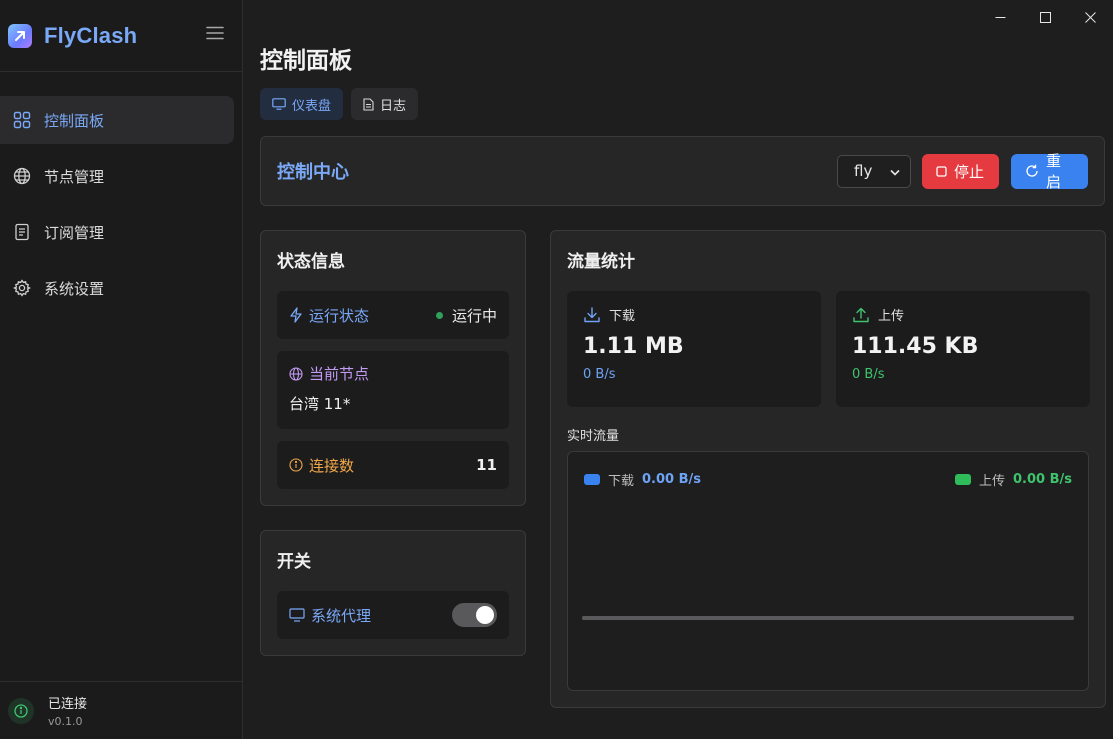 The height and width of the screenshot is (739, 1113). Describe the element at coordinates (393, 615) in the screenshot. I see `system-proxy-row: 系统代理` at that location.